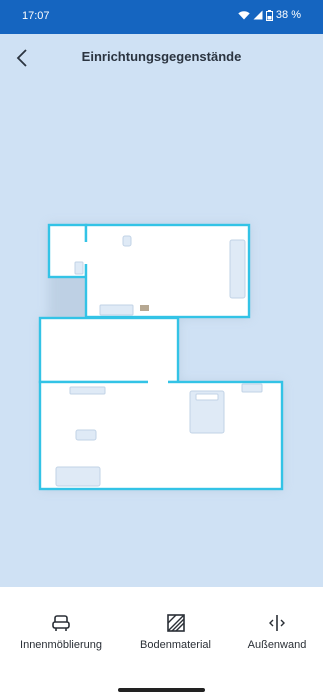 The width and height of the screenshot is (323, 700). I want to click on plant-icon, so click(144, 308).